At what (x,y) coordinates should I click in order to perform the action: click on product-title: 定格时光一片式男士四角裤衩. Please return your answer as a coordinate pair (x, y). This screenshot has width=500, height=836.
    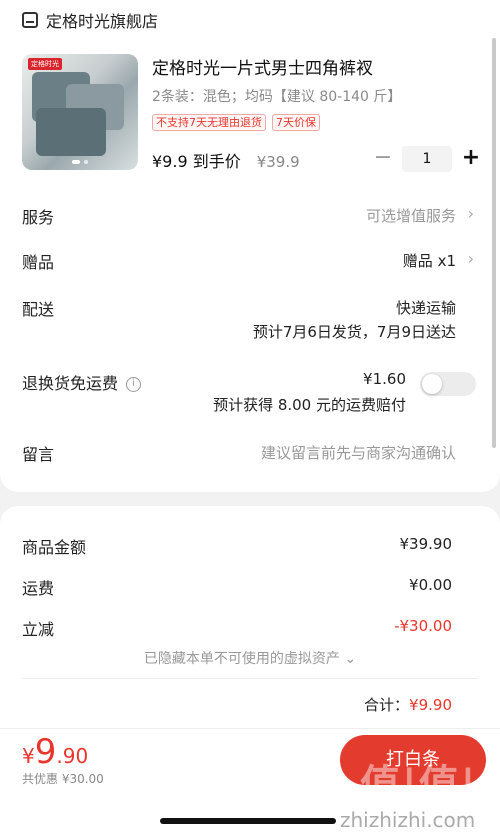
    Looking at the image, I should click on (262, 66).